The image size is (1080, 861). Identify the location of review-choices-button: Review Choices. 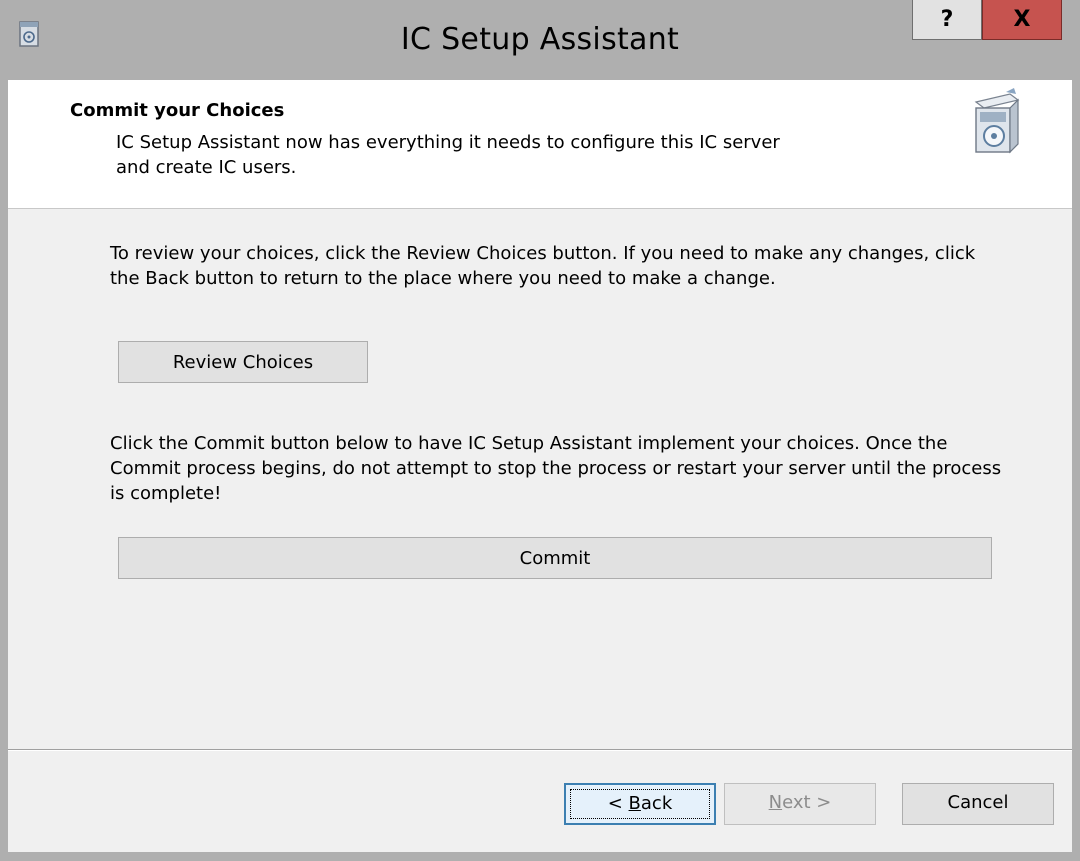
(243, 362).